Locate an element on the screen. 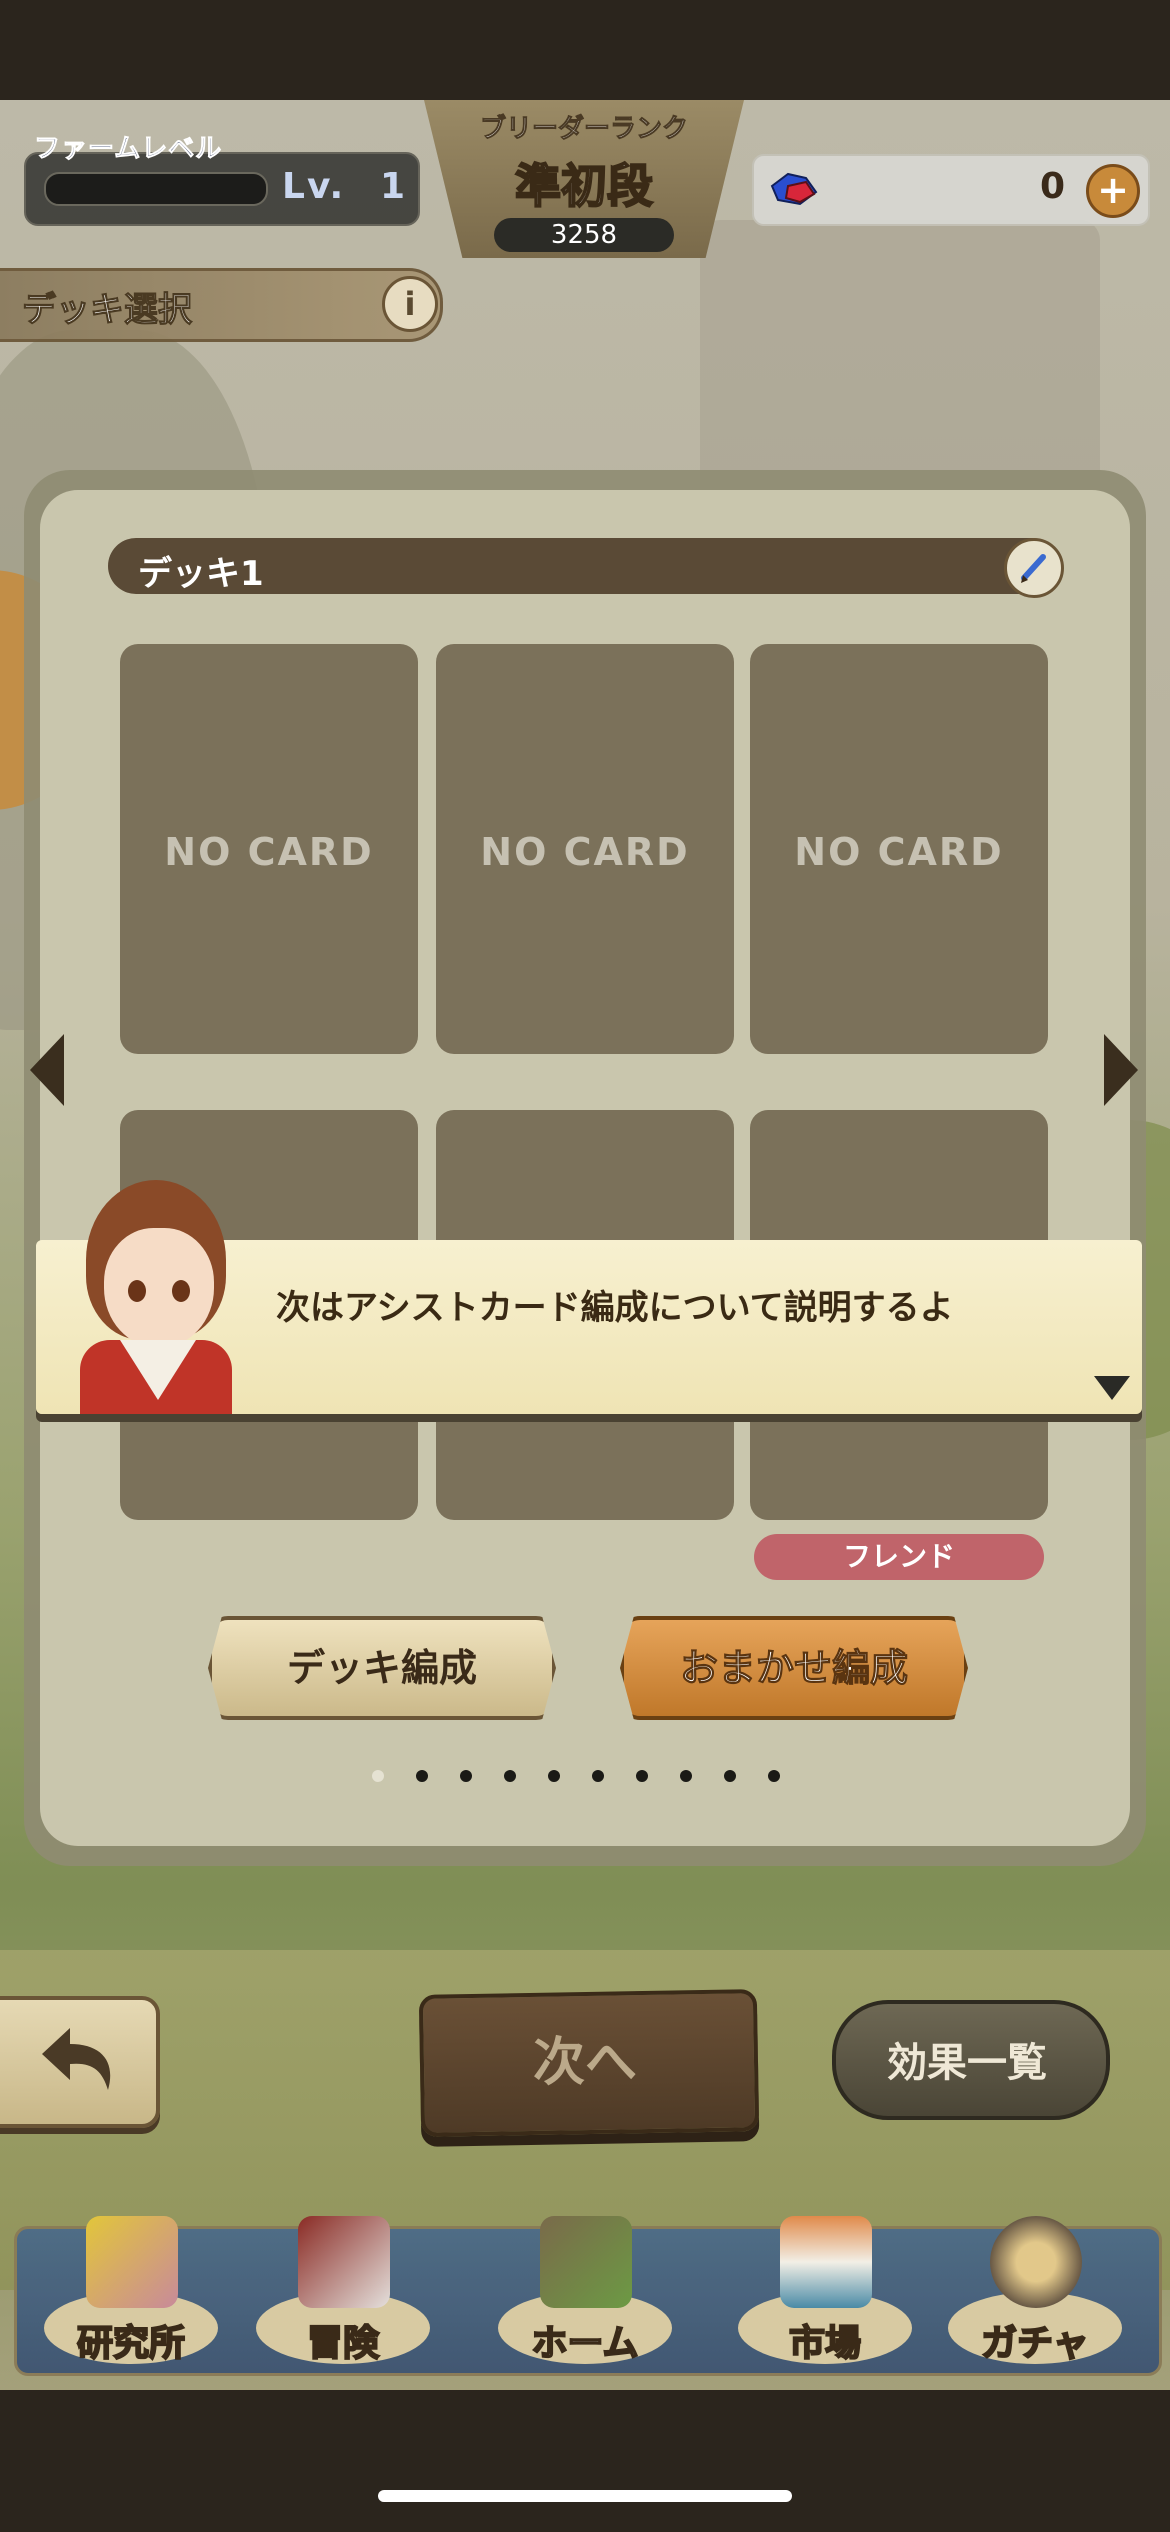  breeder-rank-score: 3258 is located at coordinates (584, 235).